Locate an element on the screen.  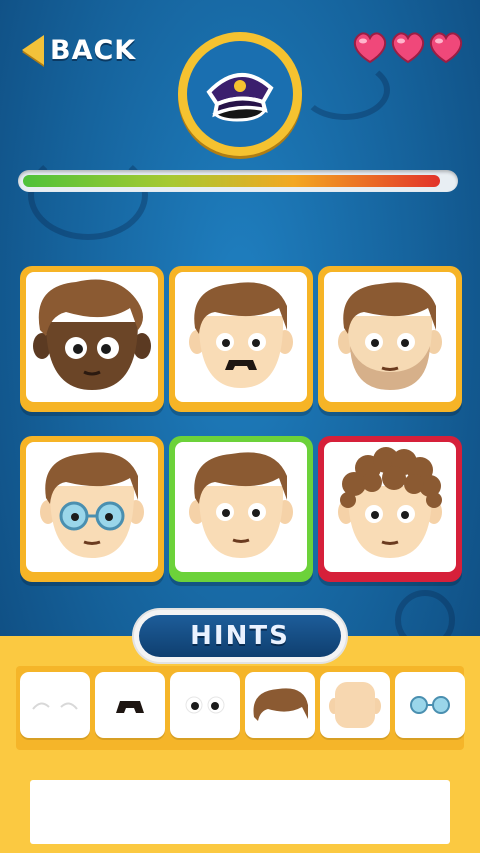
lives-display is located at coordinates (408, 48).